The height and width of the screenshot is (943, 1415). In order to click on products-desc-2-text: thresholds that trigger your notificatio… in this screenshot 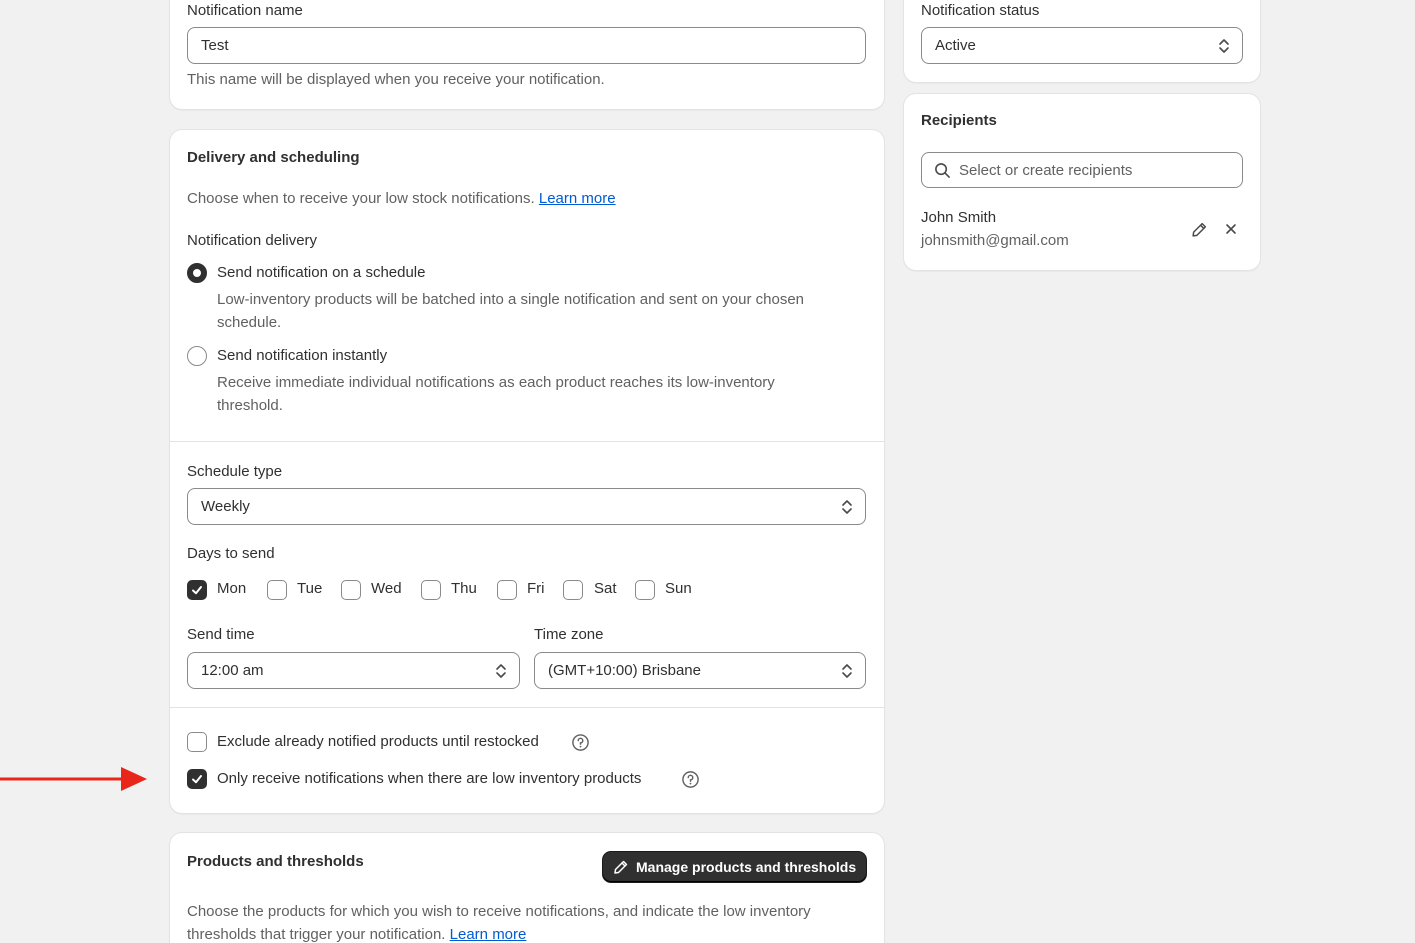, I will do `click(316, 934)`.